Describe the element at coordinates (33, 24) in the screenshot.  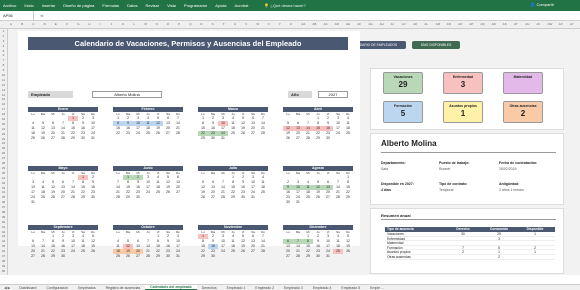
I see `column-header: C` at that location.